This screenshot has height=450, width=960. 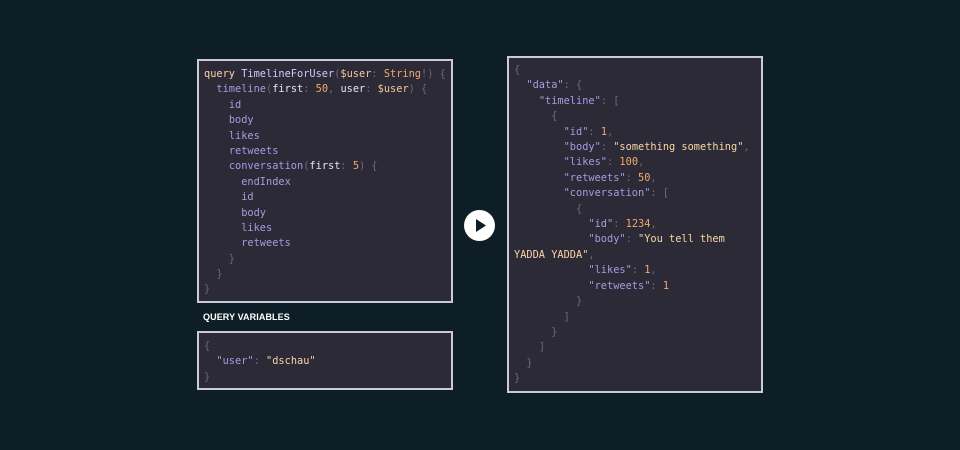 What do you see at coordinates (619, 285) in the screenshot?
I see `code-token: "retweets"` at bounding box center [619, 285].